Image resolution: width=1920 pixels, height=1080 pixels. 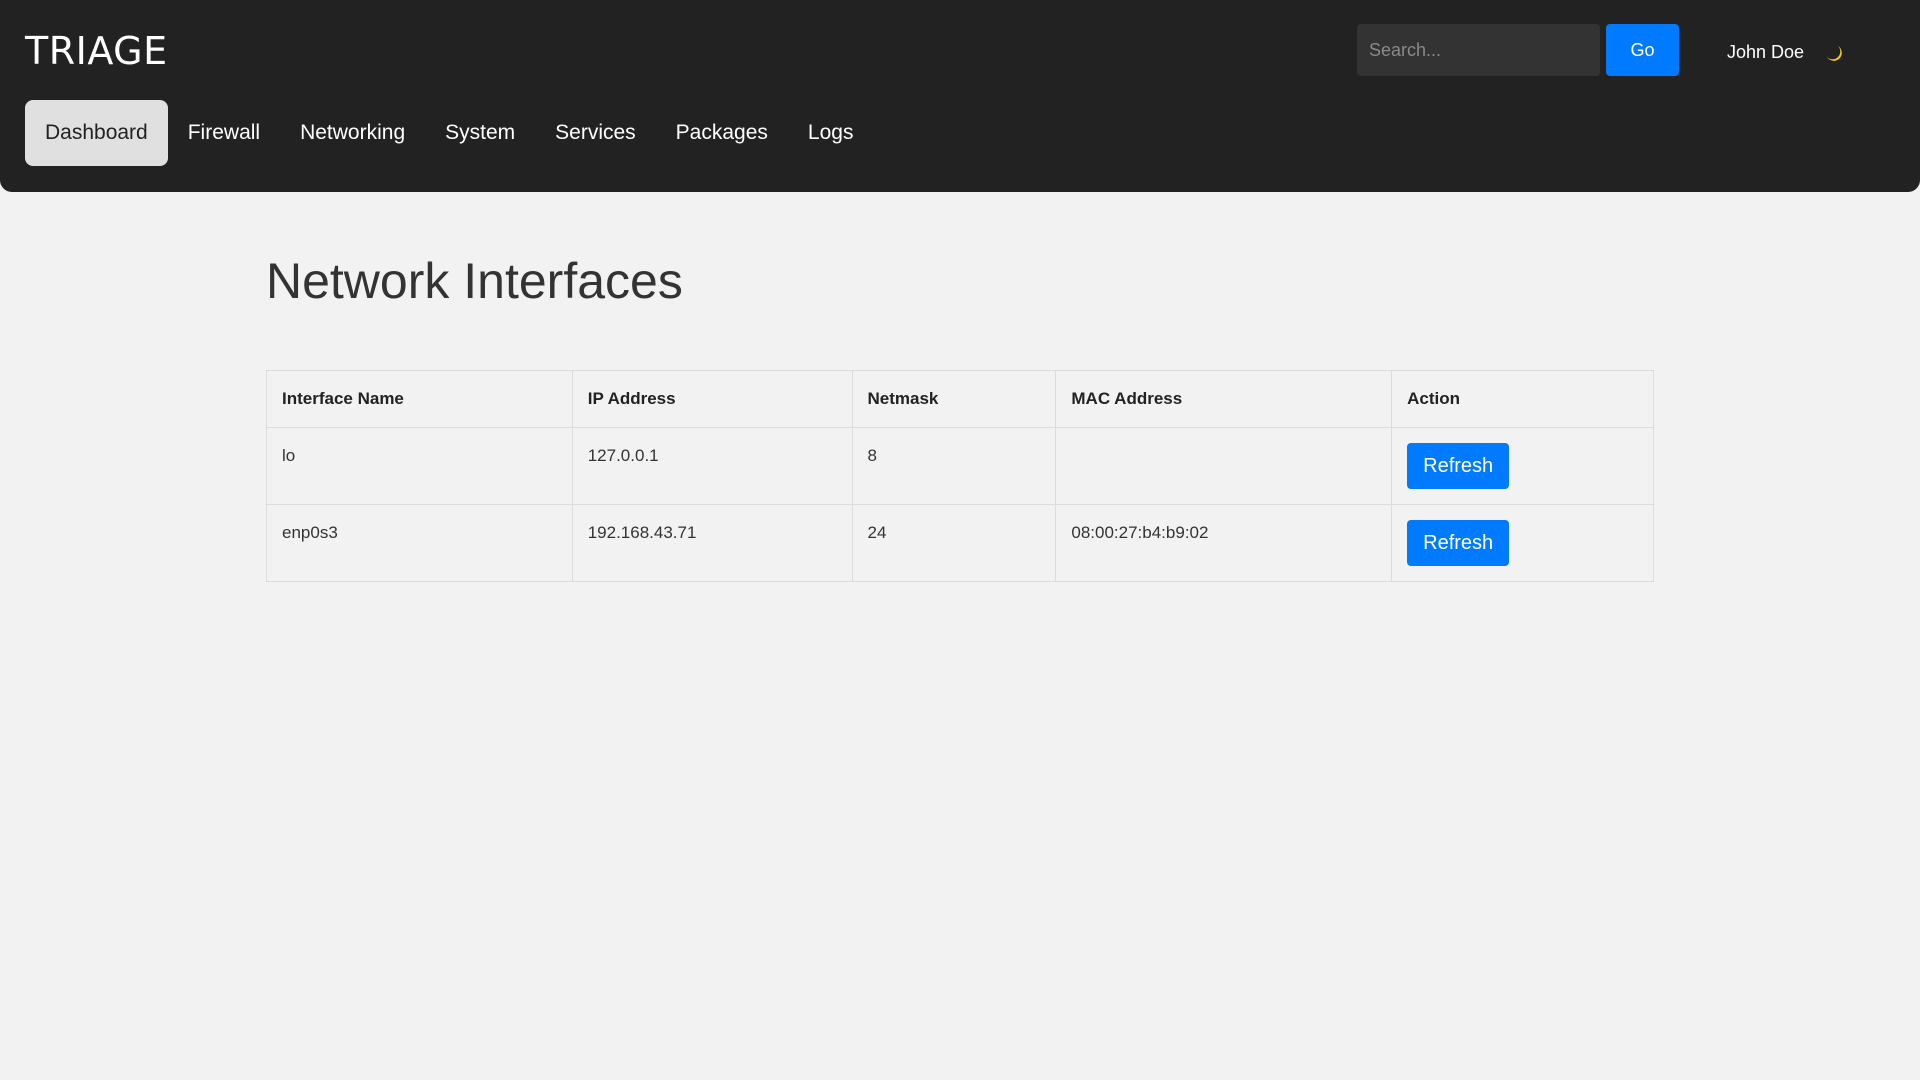 I want to click on search-input, so click(x=1478, y=50).